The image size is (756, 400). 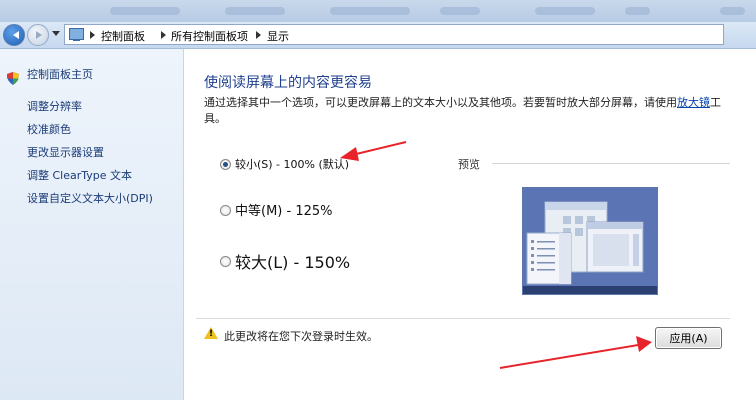 I want to click on warning-mark: !, so click(x=211, y=334).